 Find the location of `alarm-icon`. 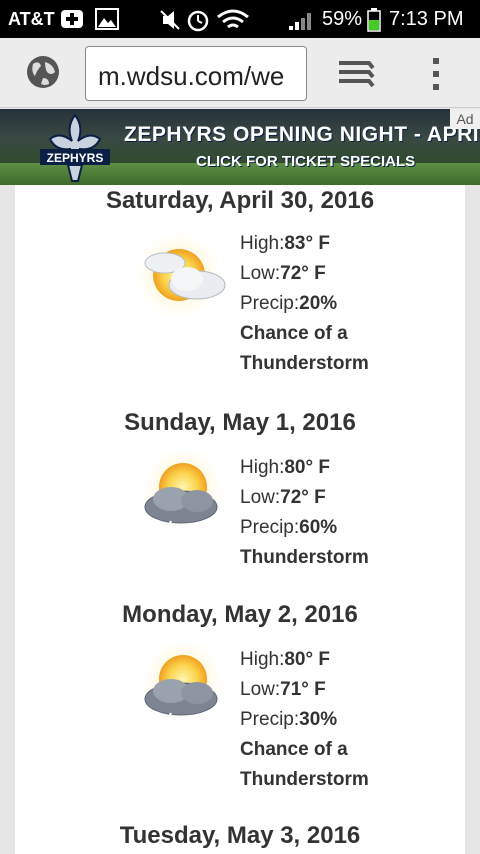

alarm-icon is located at coordinates (198, 21).